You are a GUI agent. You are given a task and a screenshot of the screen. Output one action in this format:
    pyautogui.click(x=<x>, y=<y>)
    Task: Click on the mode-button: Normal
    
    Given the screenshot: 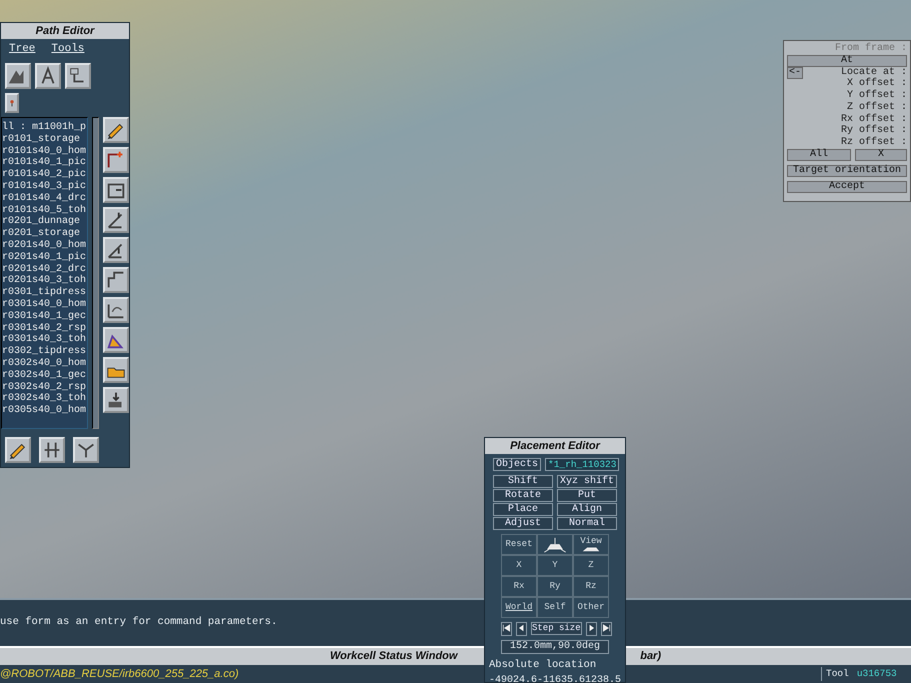 What is the action you would take?
    pyautogui.click(x=587, y=523)
    